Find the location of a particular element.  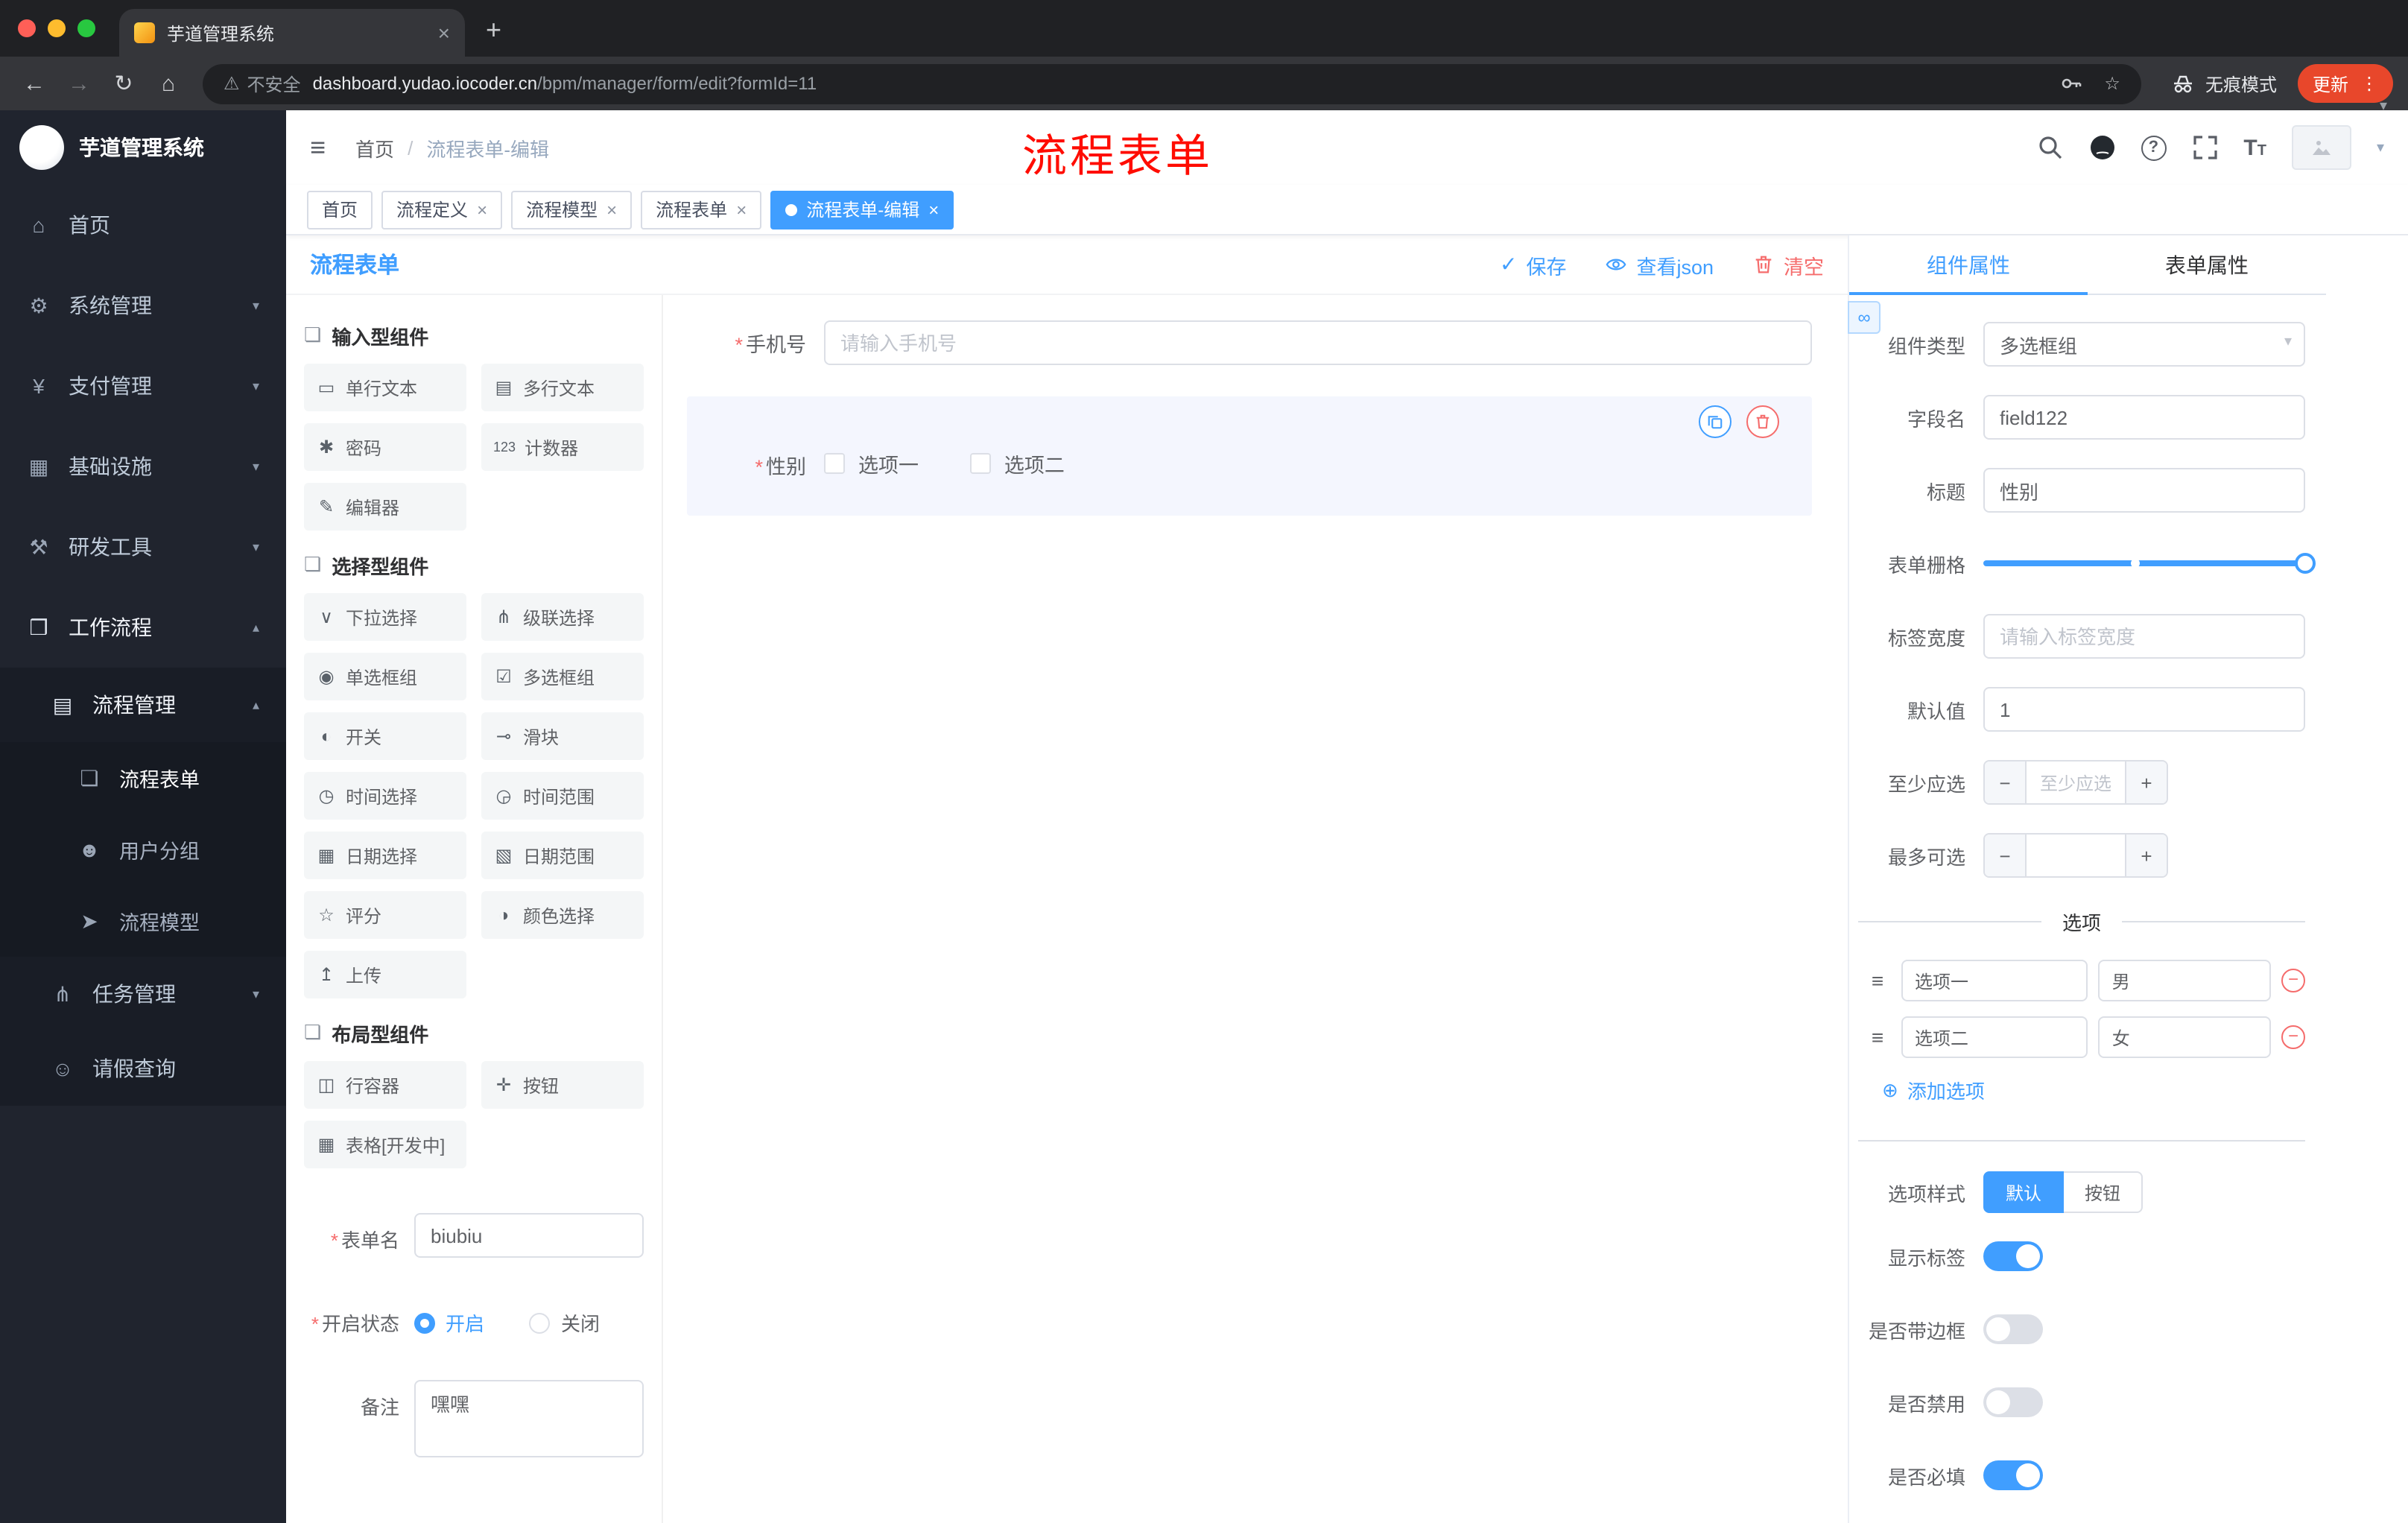

tab-component-props: 组件属性 is located at coordinates (1968, 265).